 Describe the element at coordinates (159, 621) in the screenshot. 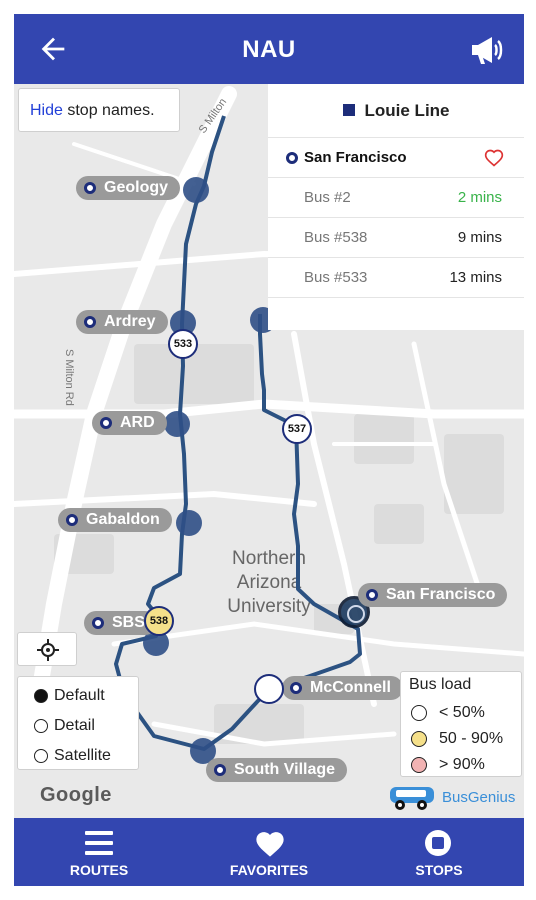

I see `bus-marker-538: 538` at that location.